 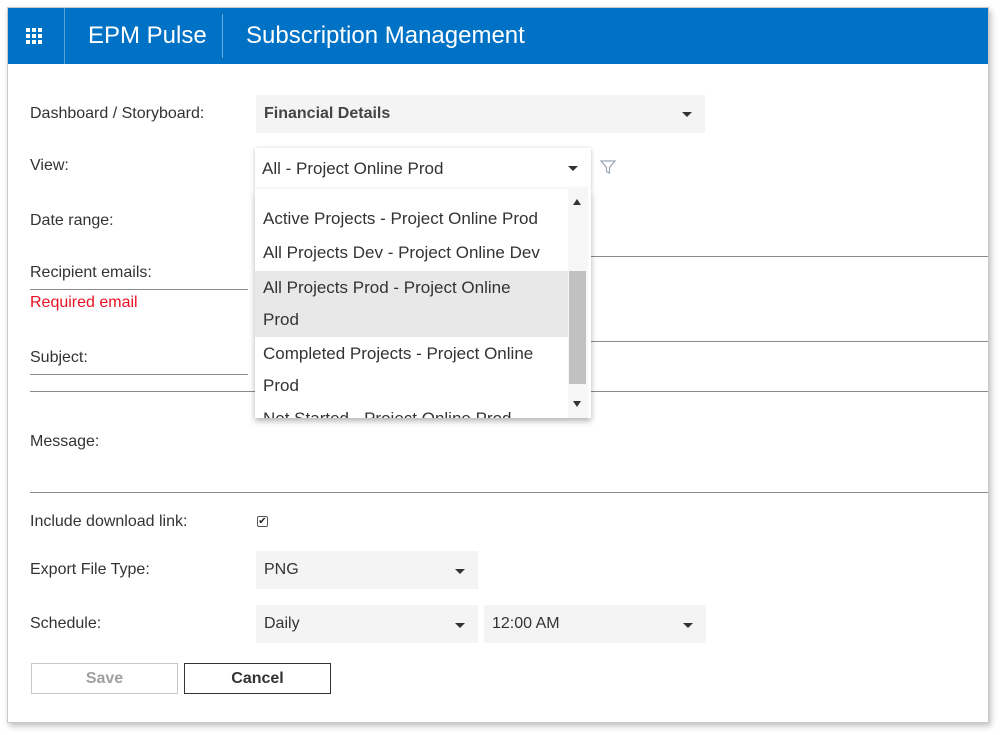 What do you see at coordinates (257, 678) in the screenshot?
I see `cancel-button: Cancel` at bounding box center [257, 678].